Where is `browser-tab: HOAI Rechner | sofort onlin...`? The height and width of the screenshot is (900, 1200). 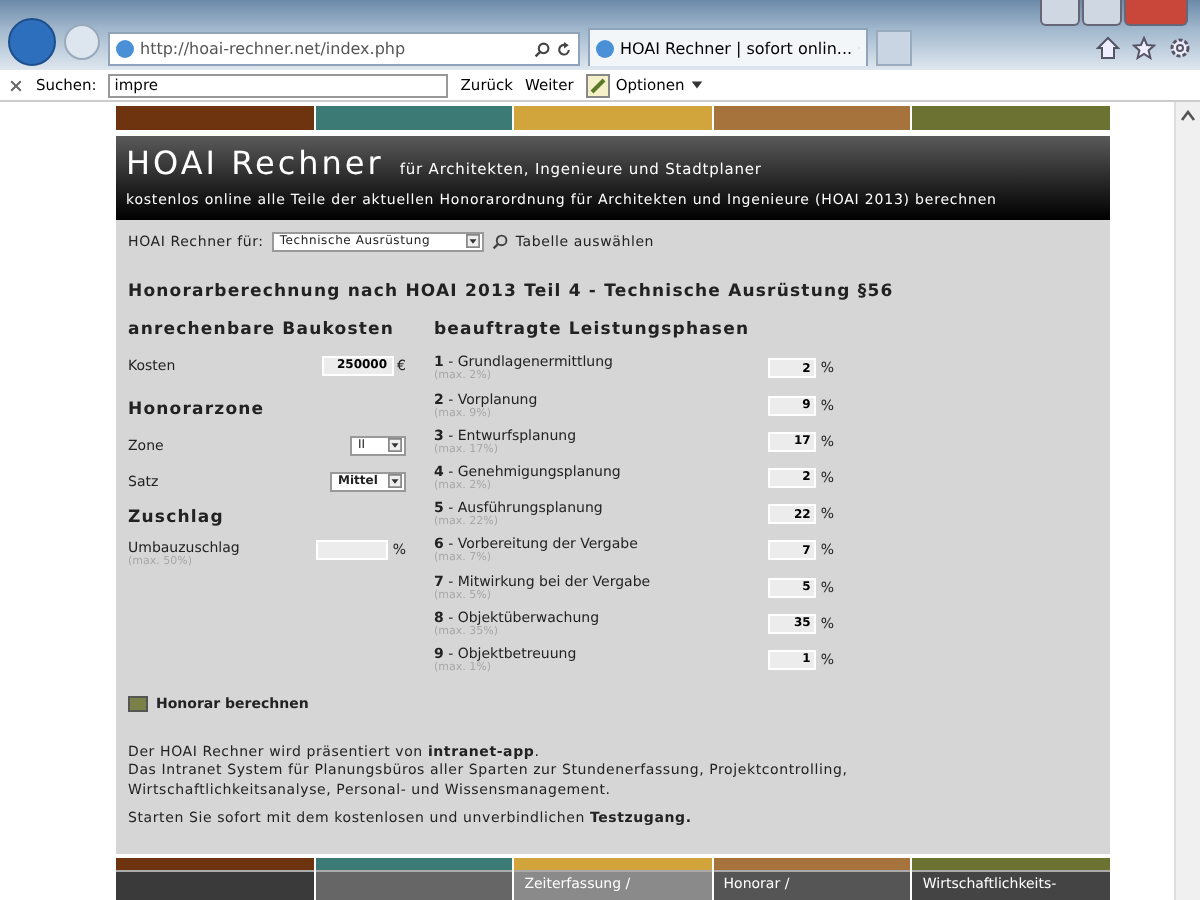
browser-tab: HOAI Rechner | sofort onlin... is located at coordinates (728, 47).